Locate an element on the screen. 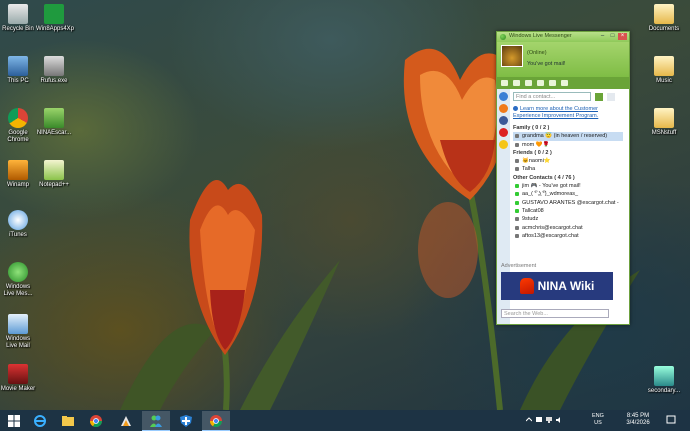 Image resolution: width=690 pixels, height=431 pixels. status-indicator: (Online) is located at coordinates (537, 53).